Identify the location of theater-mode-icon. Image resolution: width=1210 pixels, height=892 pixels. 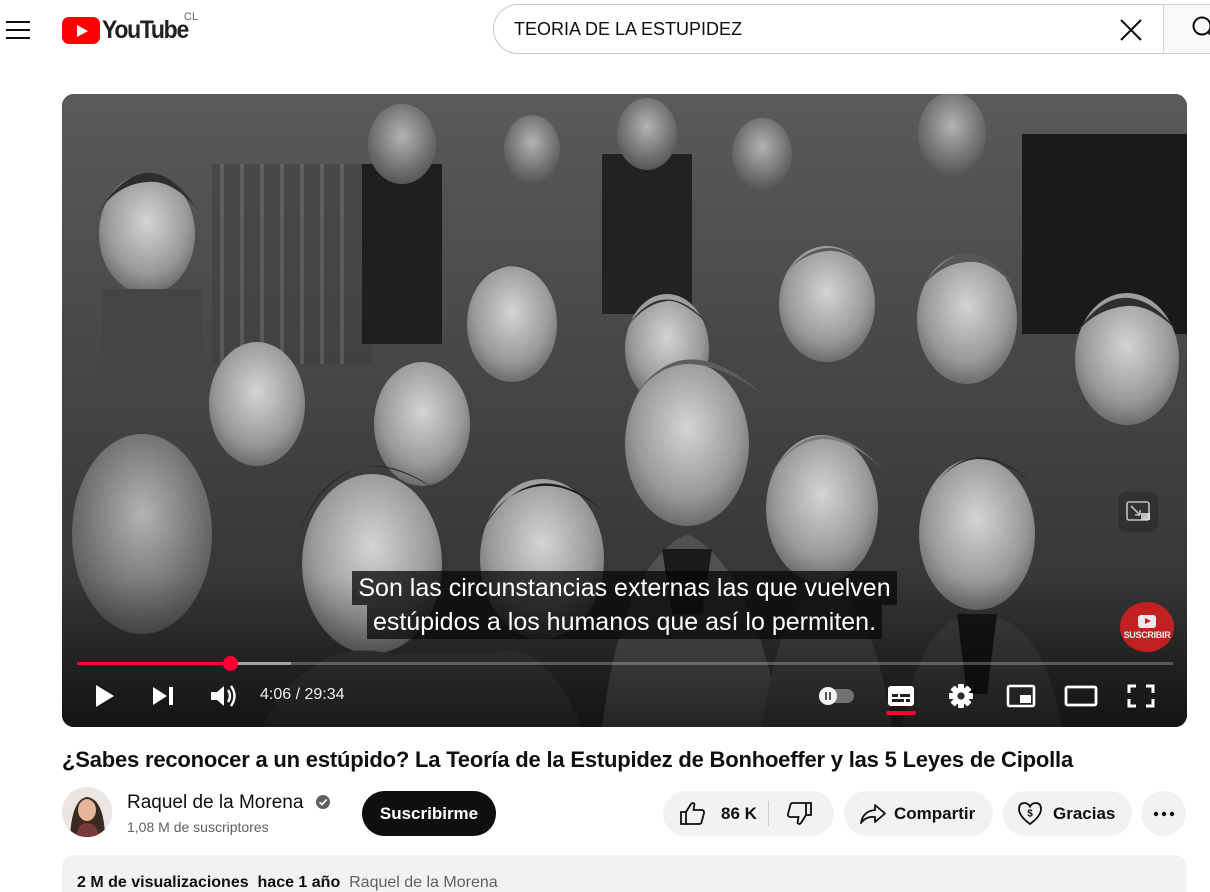
(1081, 696).